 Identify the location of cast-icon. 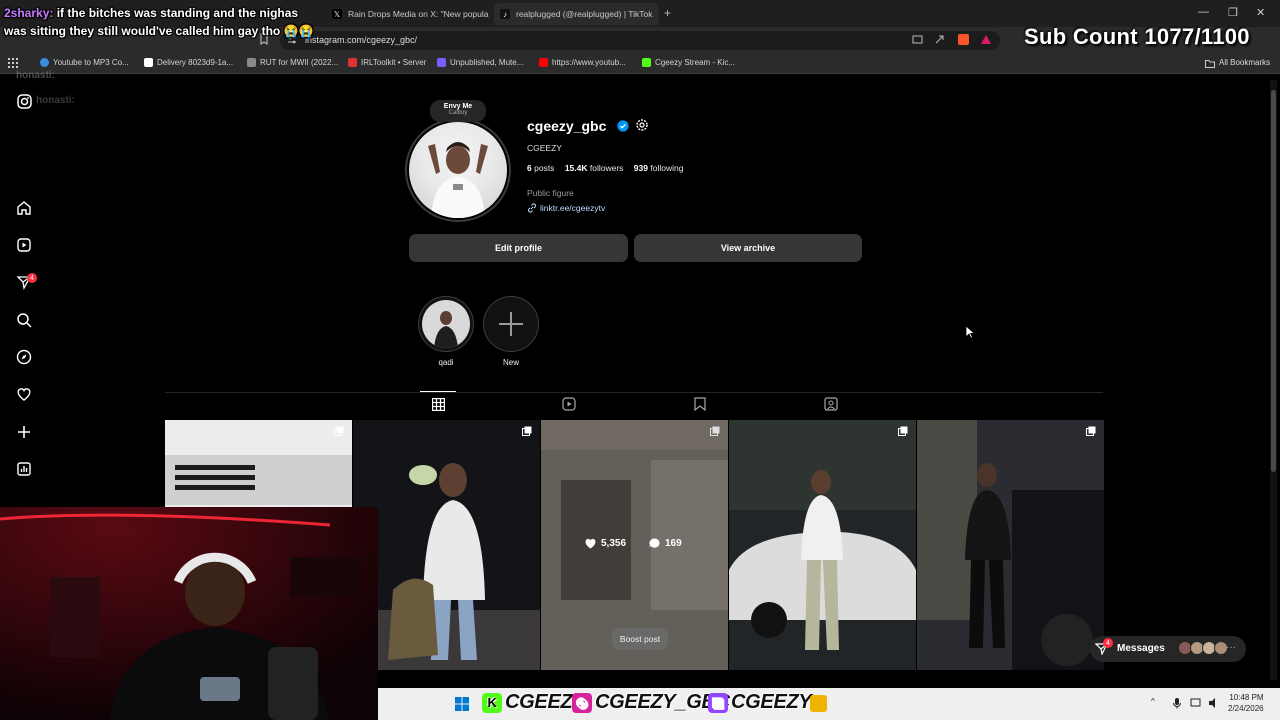
(917, 40).